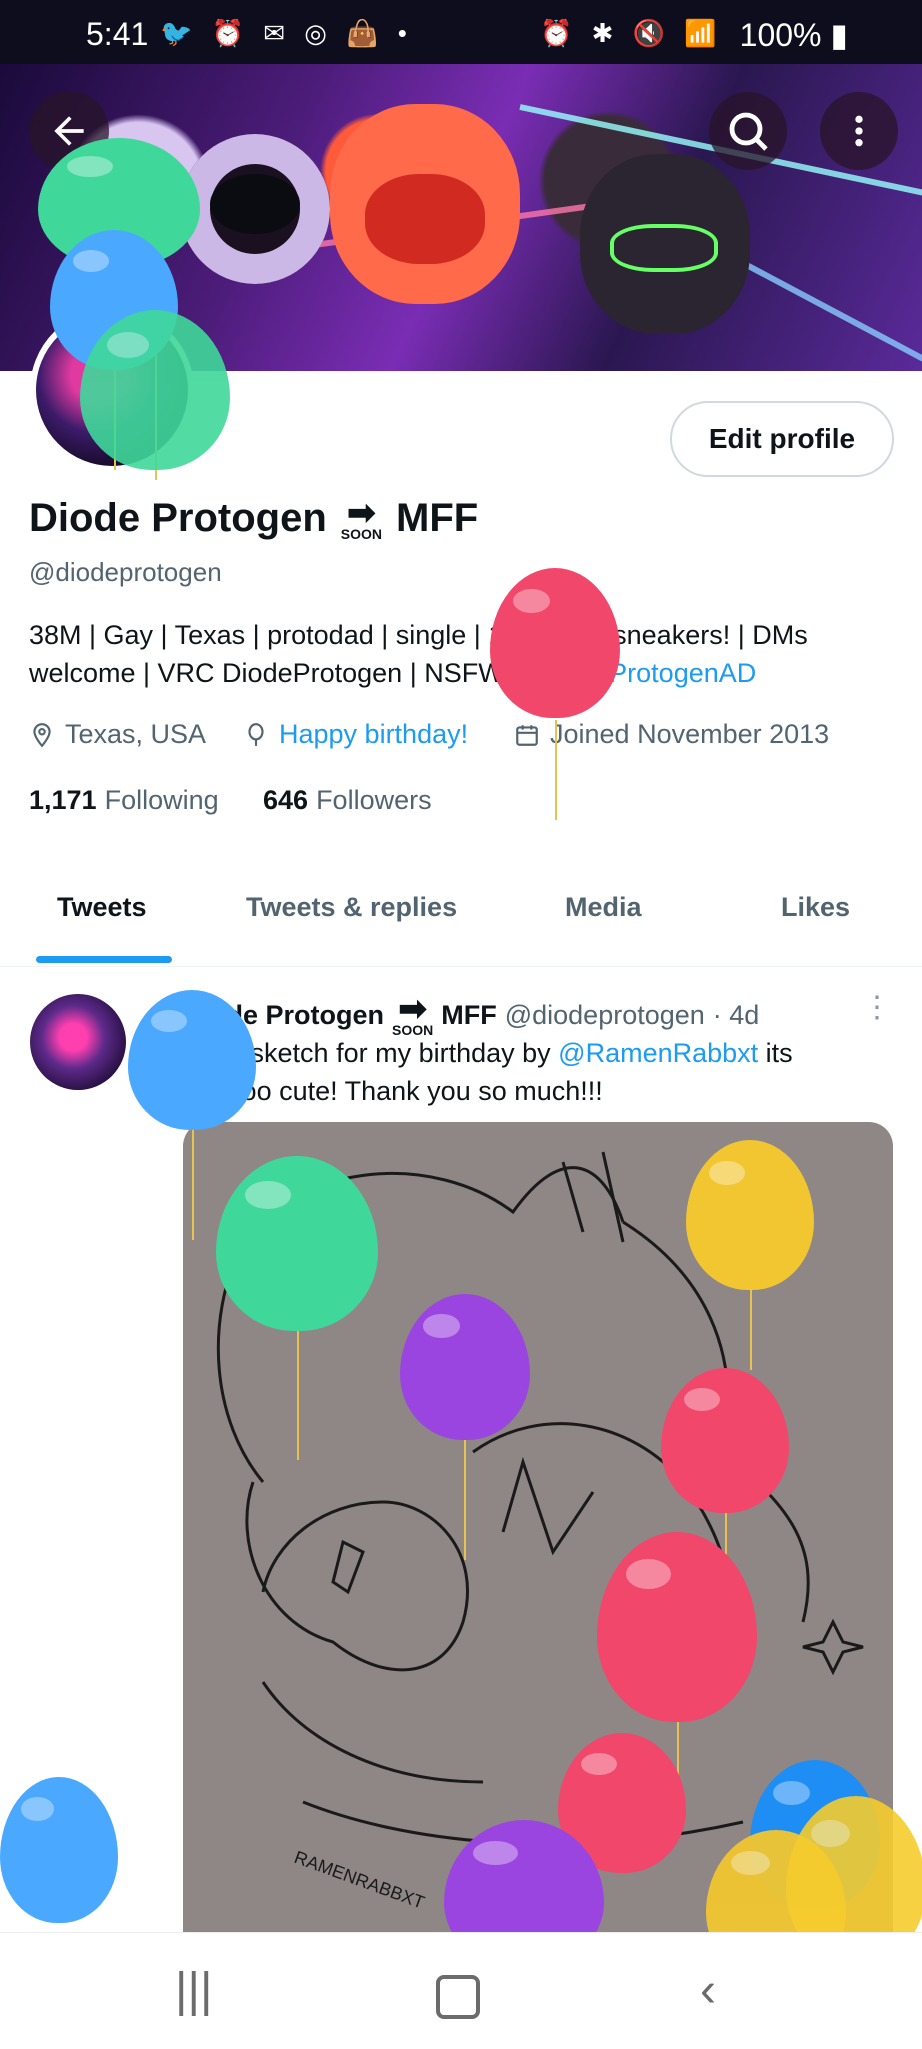  Describe the element at coordinates (703, 33) in the screenshot. I see `wifi-icon: 📶` at that location.